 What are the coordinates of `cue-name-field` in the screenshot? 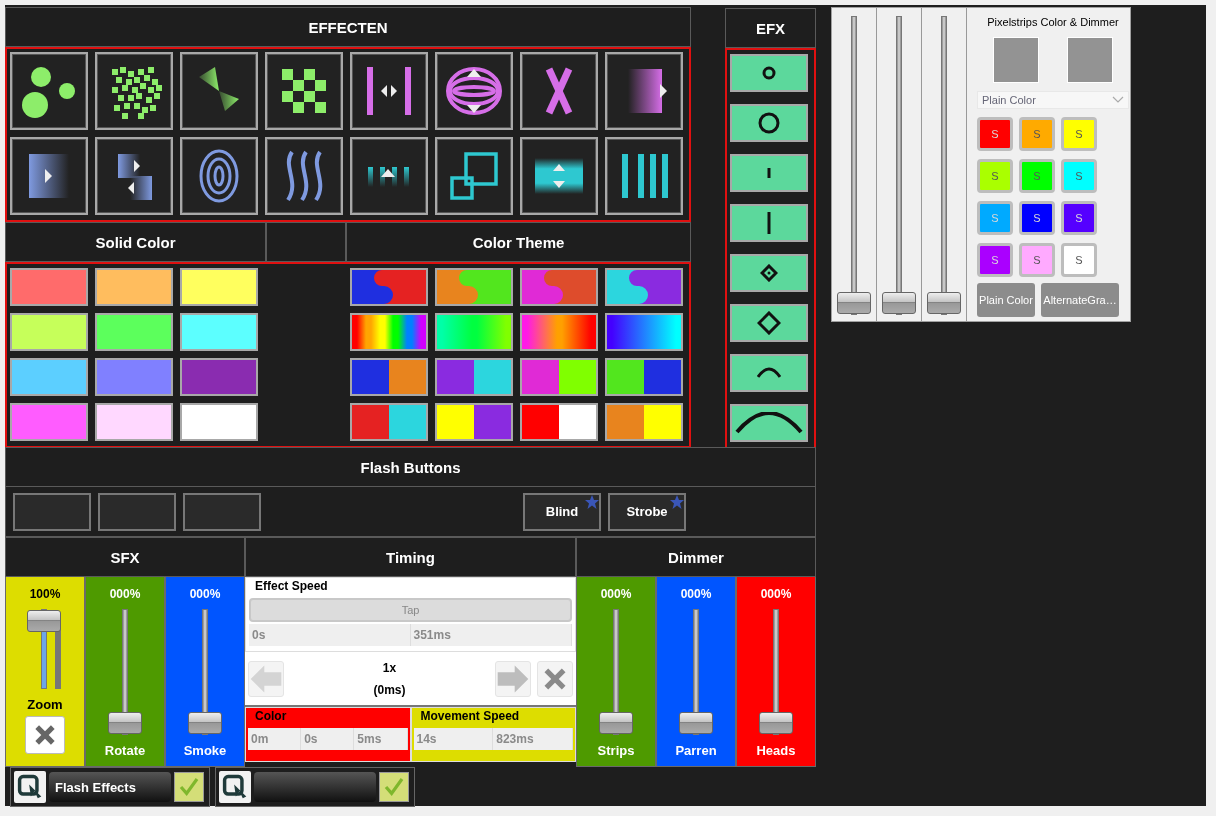 It's located at (315, 787).